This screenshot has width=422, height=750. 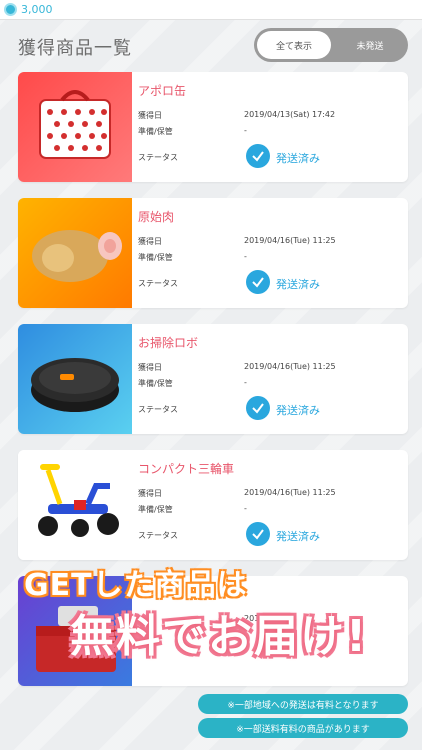 What do you see at coordinates (10, 9) in the screenshot?
I see `coin-icon` at bounding box center [10, 9].